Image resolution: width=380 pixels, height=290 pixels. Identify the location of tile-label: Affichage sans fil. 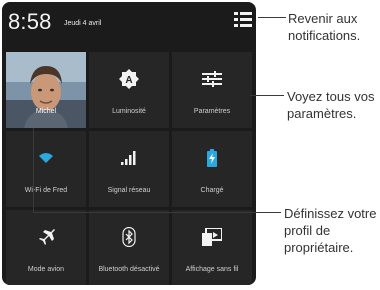
(212, 269).